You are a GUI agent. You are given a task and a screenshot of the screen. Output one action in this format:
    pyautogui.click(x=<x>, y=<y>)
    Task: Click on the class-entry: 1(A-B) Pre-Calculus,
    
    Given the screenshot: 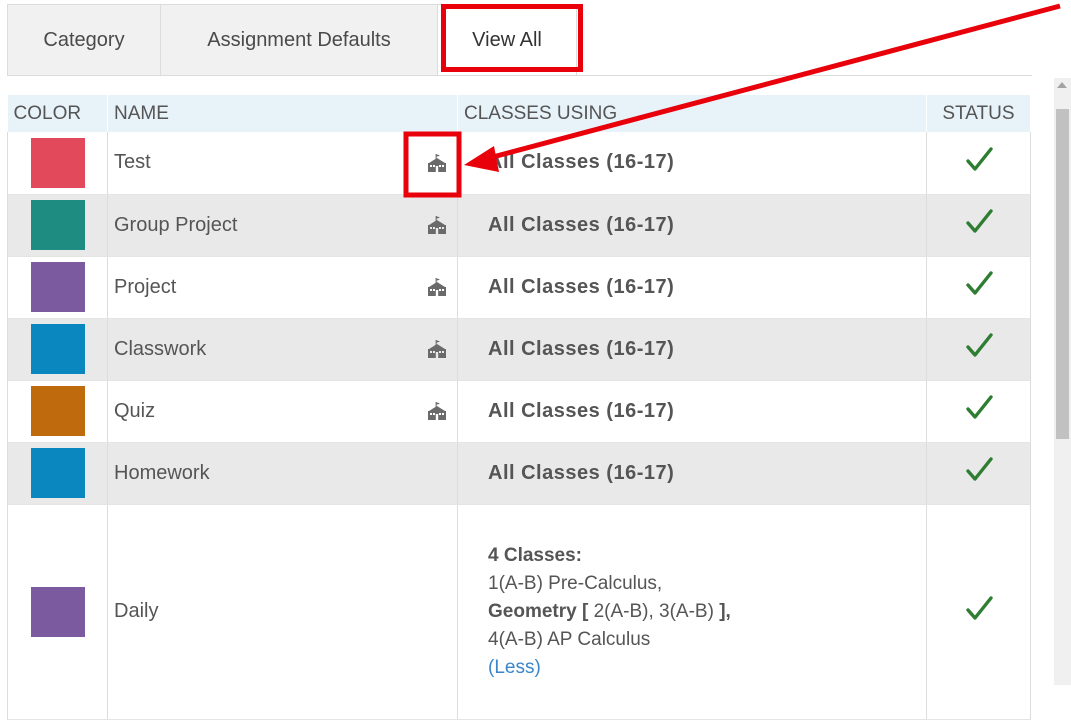 What is the action you would take?
    pyautogui.click(x=575, y=583)
    